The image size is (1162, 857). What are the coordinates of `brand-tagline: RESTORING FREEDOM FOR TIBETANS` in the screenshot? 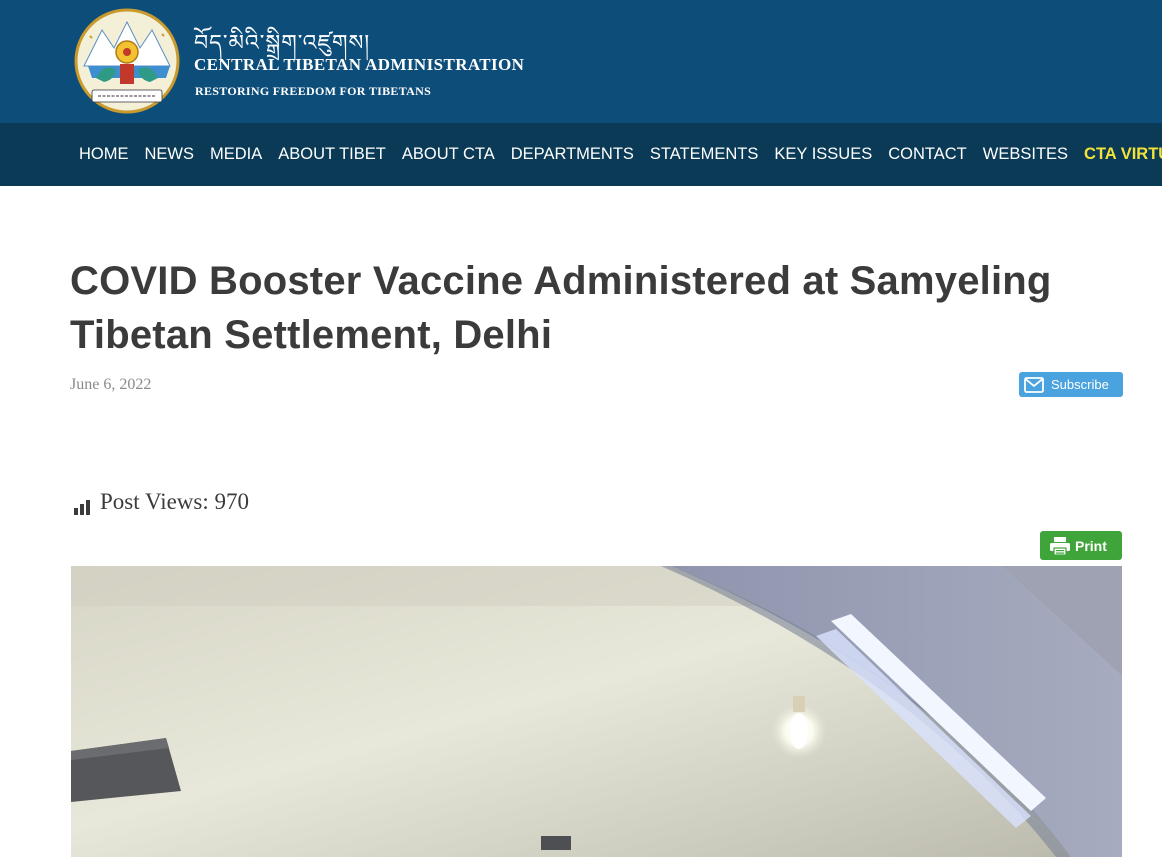 It's located at (313, 91).